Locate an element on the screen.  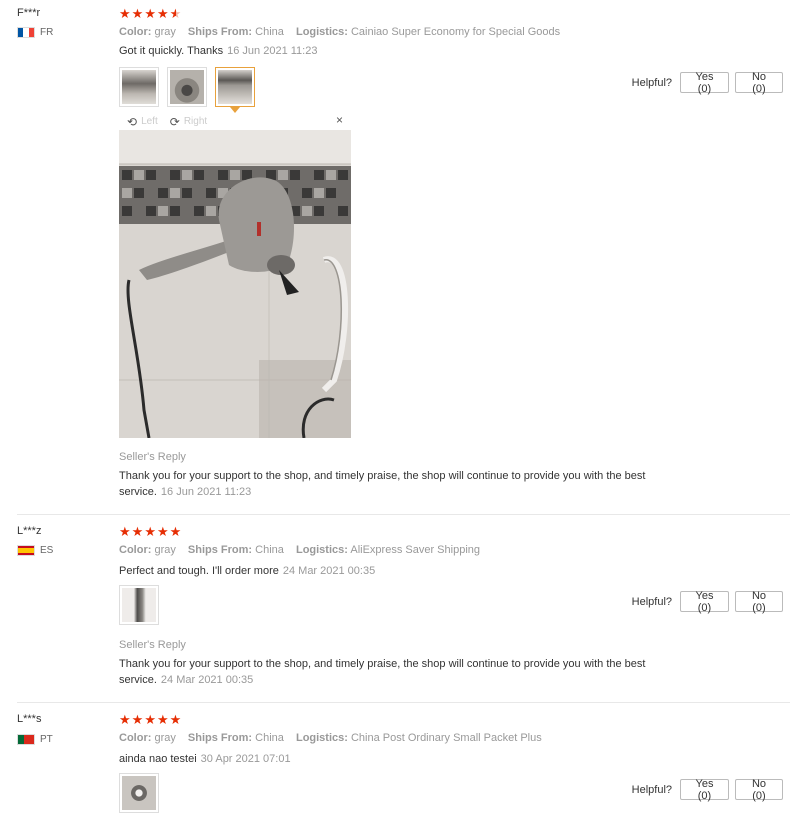
seller-reply-date: 16 Jun 2021 11:23 is located at coordinates (206, 492).